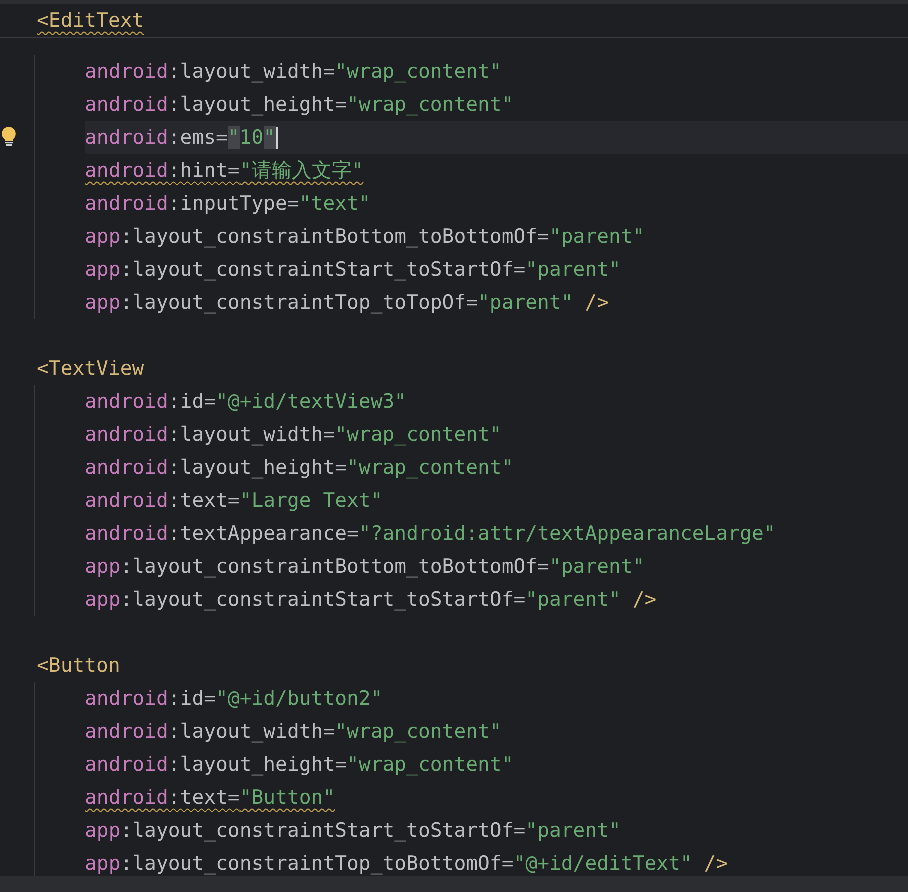 The image size is (908, 892). I want to click on code-line: android:hint="请输入文字", so click(224, 171).